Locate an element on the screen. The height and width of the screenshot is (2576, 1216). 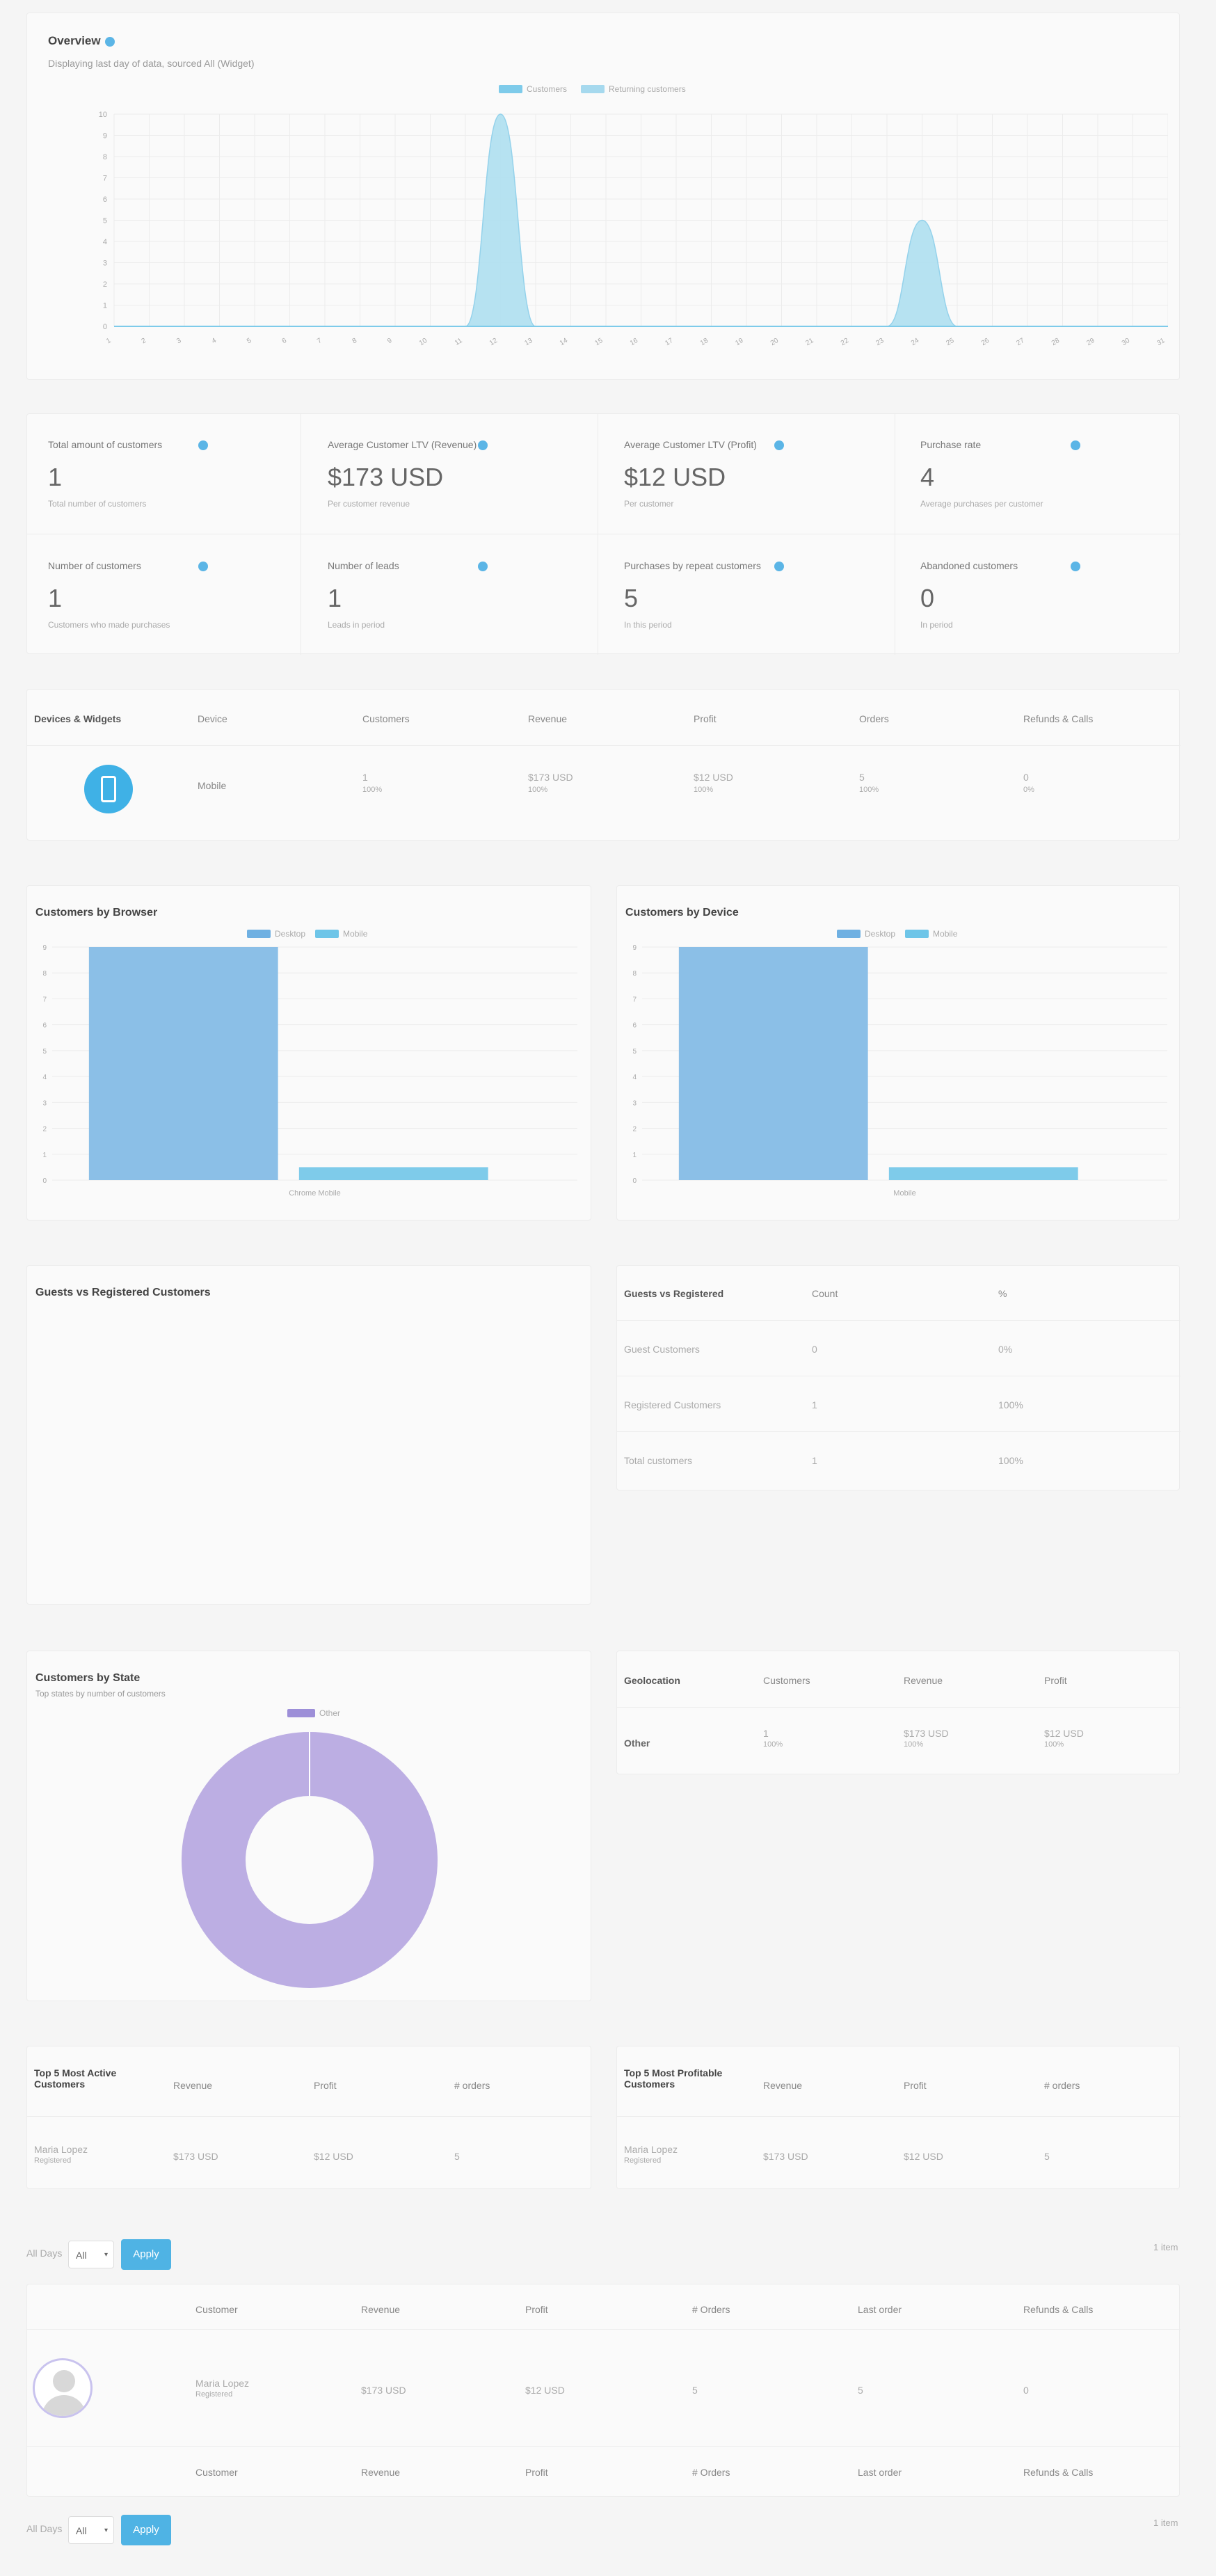
top-active-header-orders: # orders is located at coordinates (472, 2085).